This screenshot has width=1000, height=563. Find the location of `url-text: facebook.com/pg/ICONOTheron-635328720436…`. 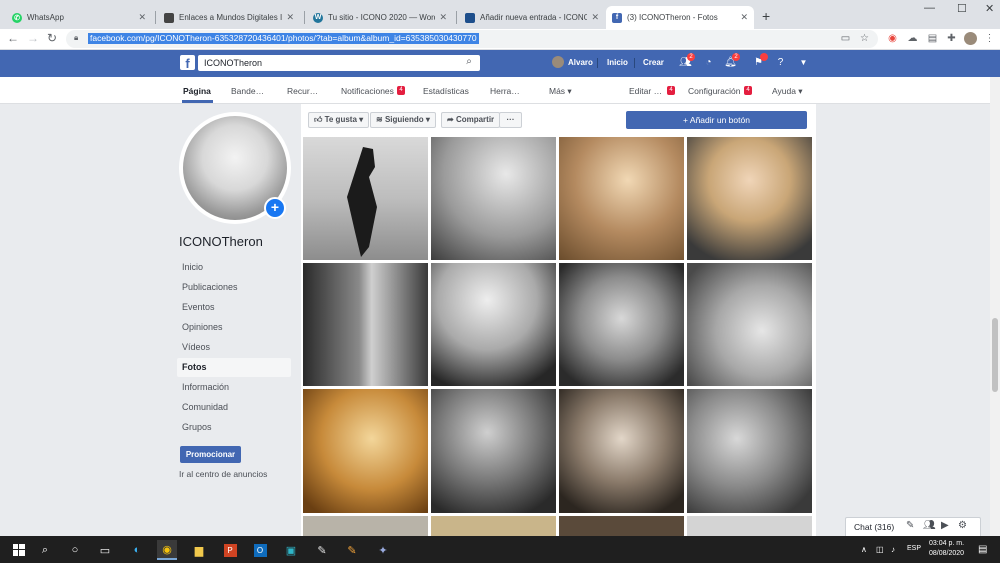

url-text: facebook.com/pg/ICONOTheron-635328720436… is located at coordinates (283, 38).